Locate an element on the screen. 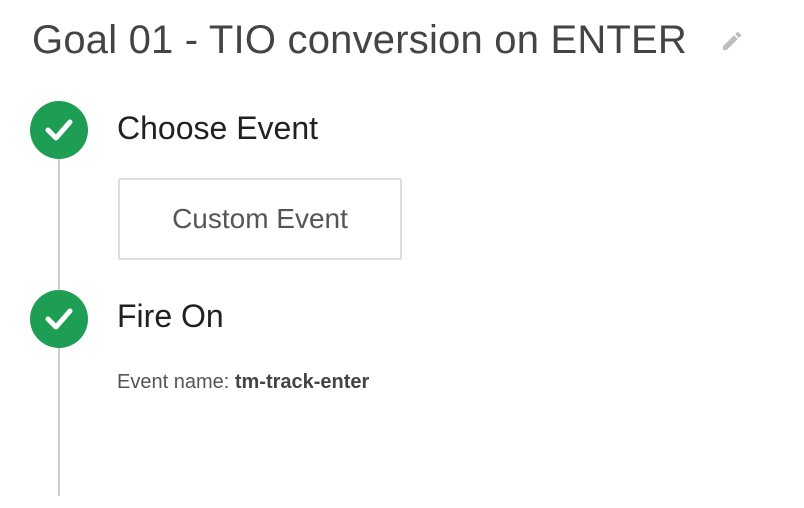 The width and height of the screenshot is (804, 508). step-1-complete-badge is located at coordinates (59, 130).